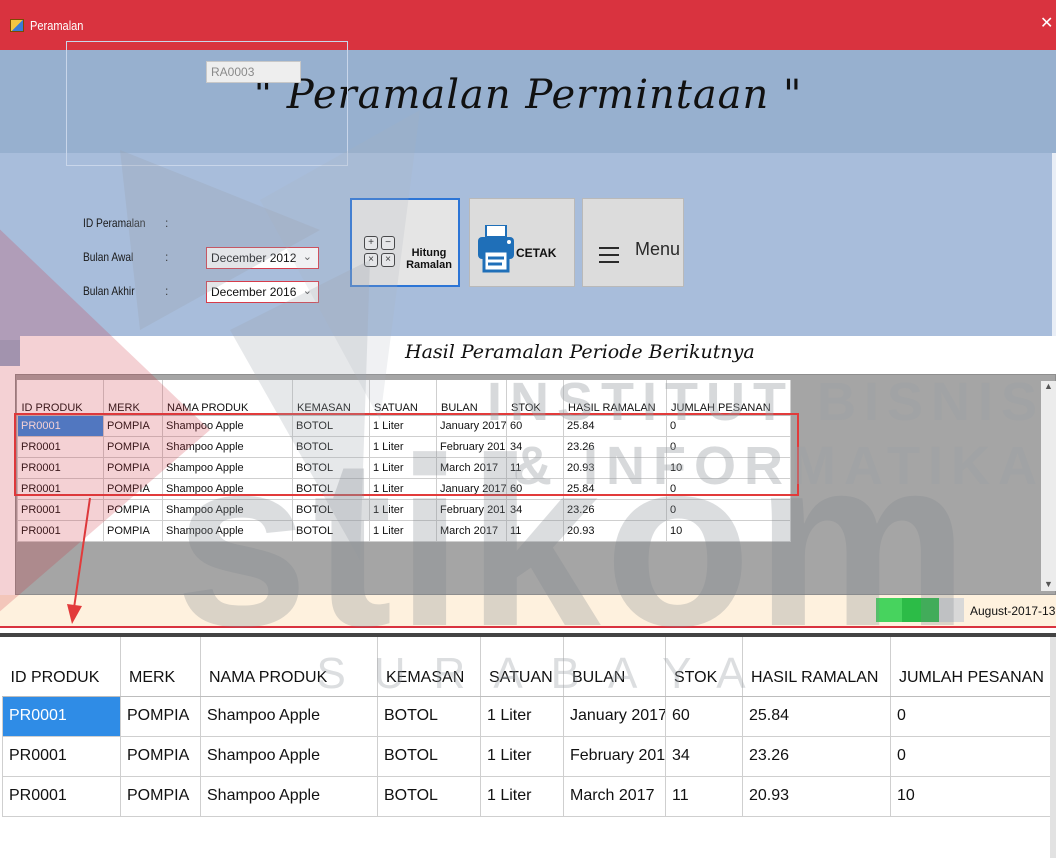 Image resolution: width=1056 pixels, height=858 pixels. What do you see at coordinates (1048, 386) in the screenshot?
I see `scroll-up-icon: ▲` at bounding box center [1048, 386].